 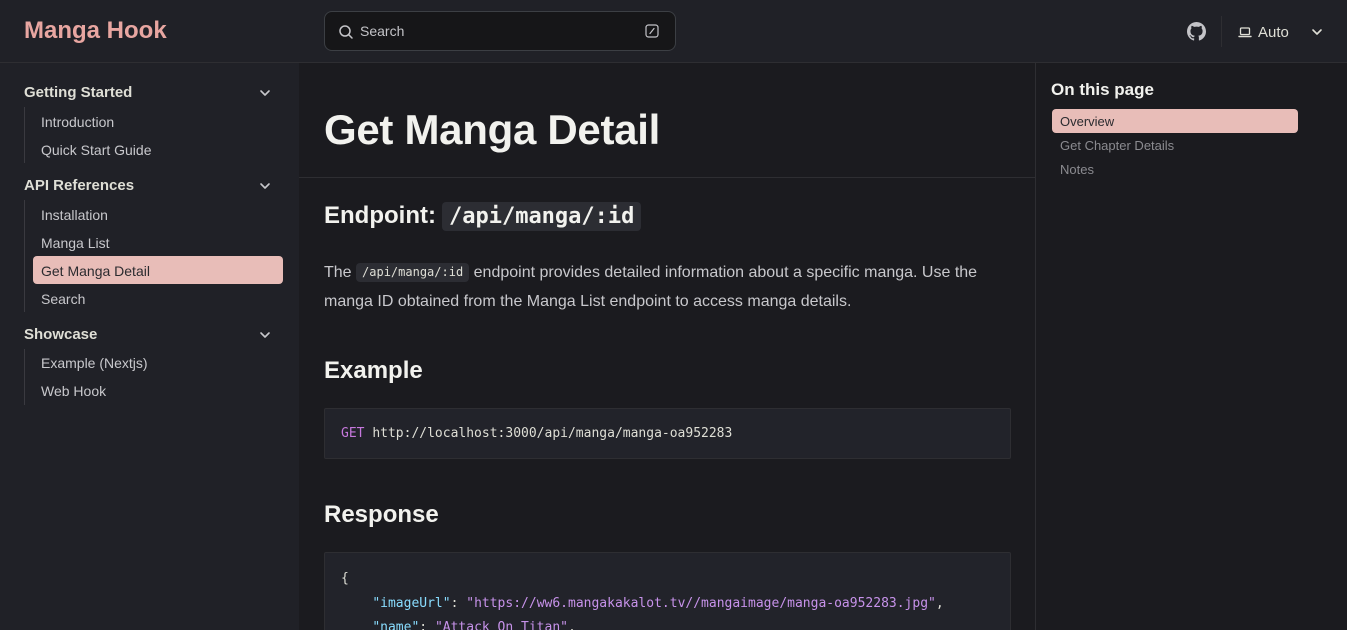 What do you see at coordinates (60, 334) in the screenshot?
I see `sidebar-group-showcase: Showcase` at bounding box center [60, 334].